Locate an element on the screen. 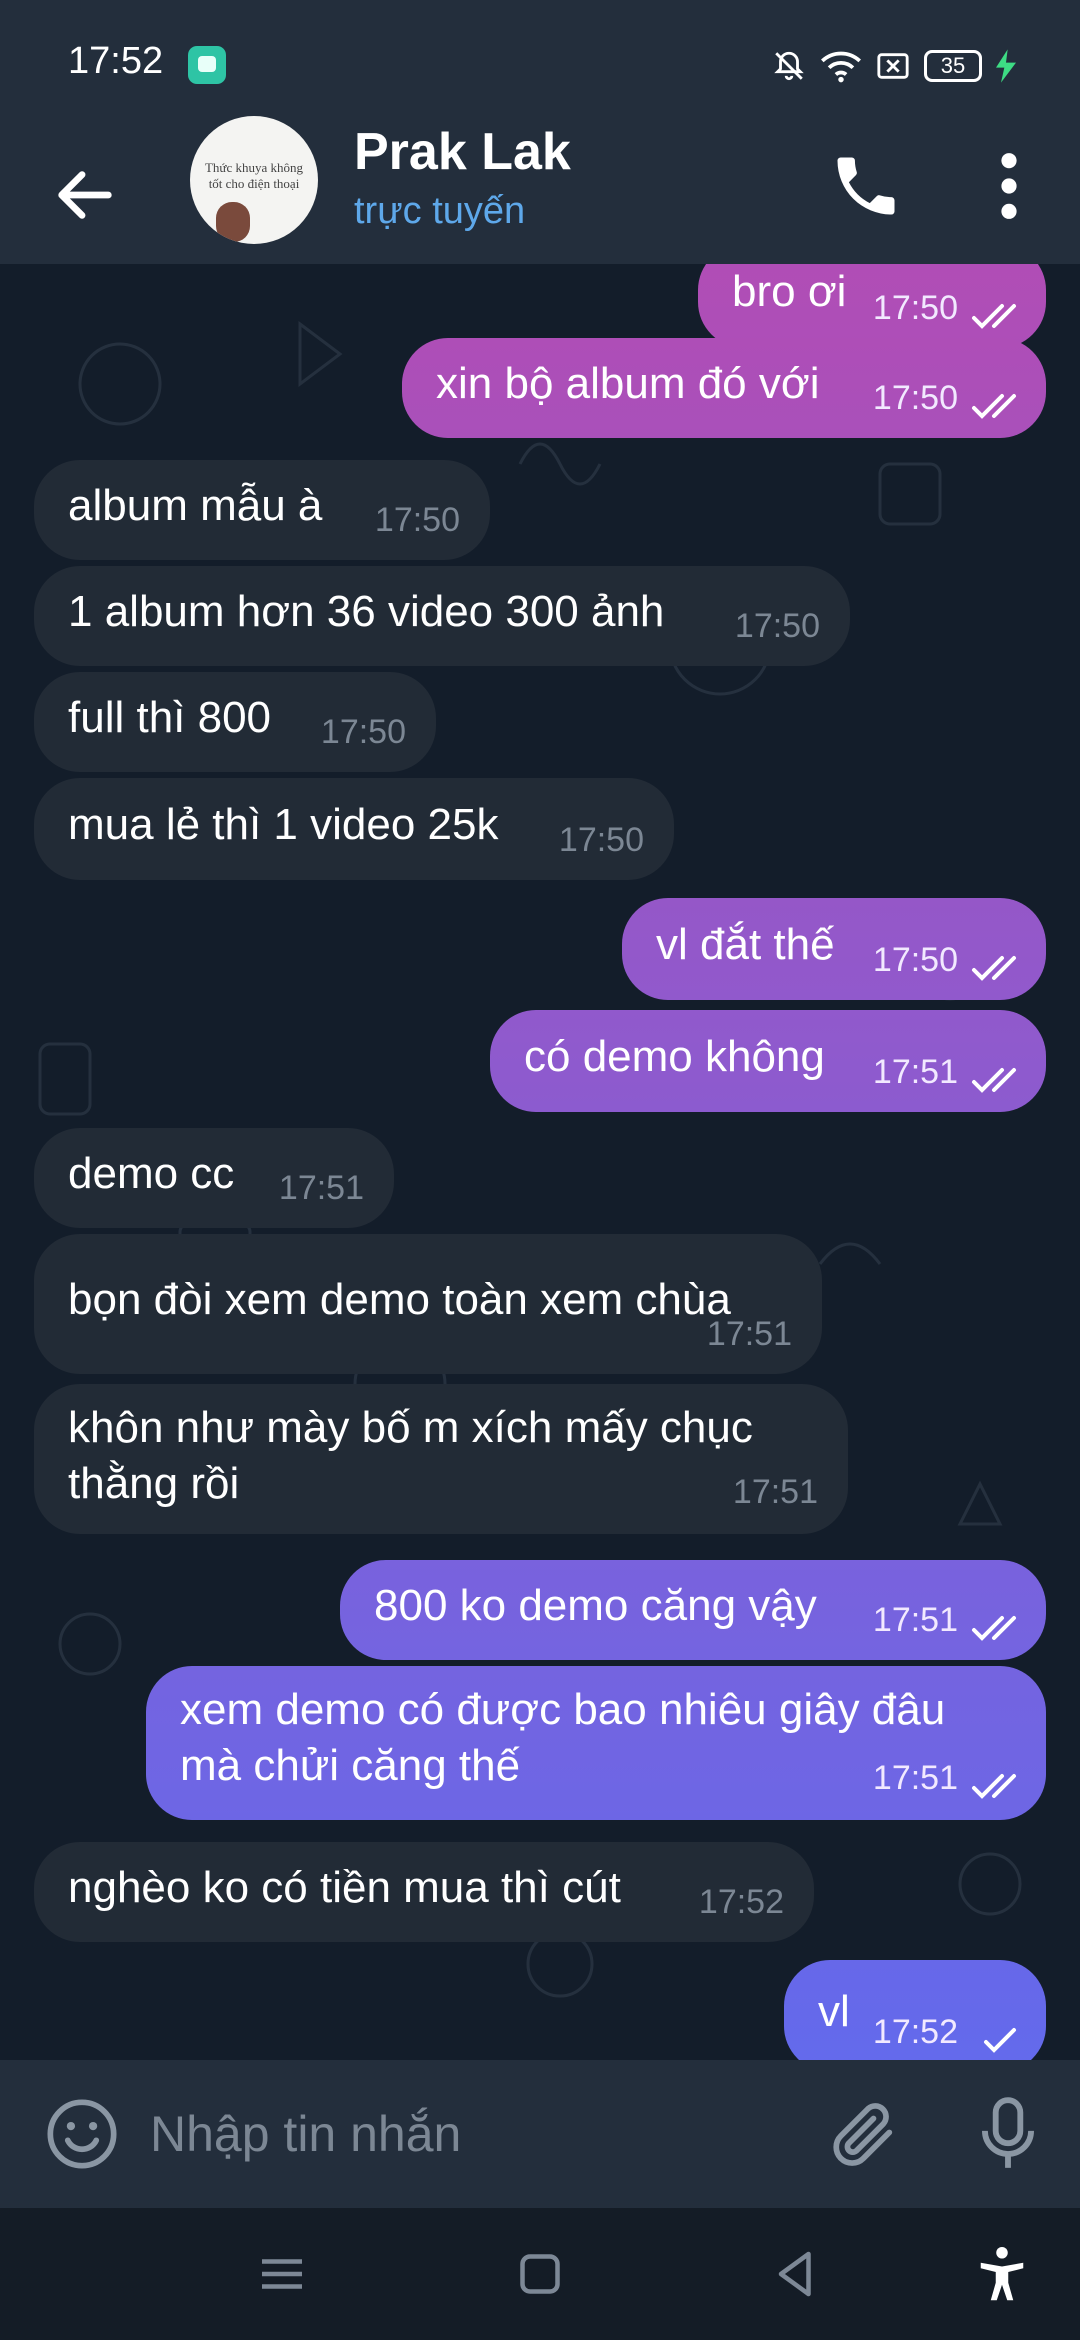 This screenshot has height=2340, width=1080. message-text: full thì 800 is located at coordinates (170, 717).